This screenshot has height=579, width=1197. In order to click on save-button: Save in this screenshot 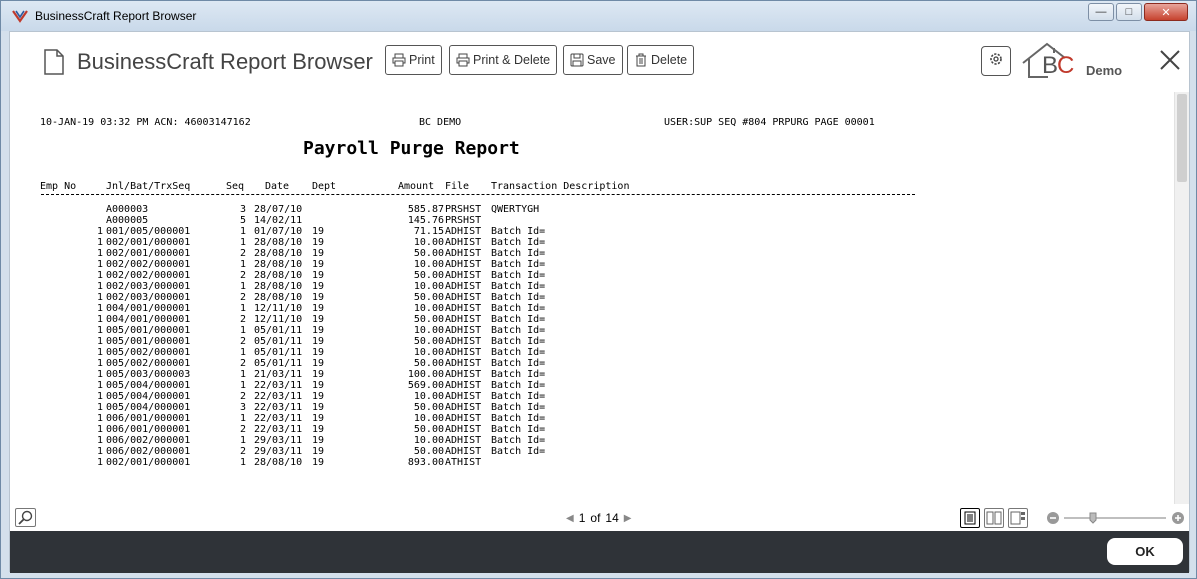, I will do `click(593, 60)`.